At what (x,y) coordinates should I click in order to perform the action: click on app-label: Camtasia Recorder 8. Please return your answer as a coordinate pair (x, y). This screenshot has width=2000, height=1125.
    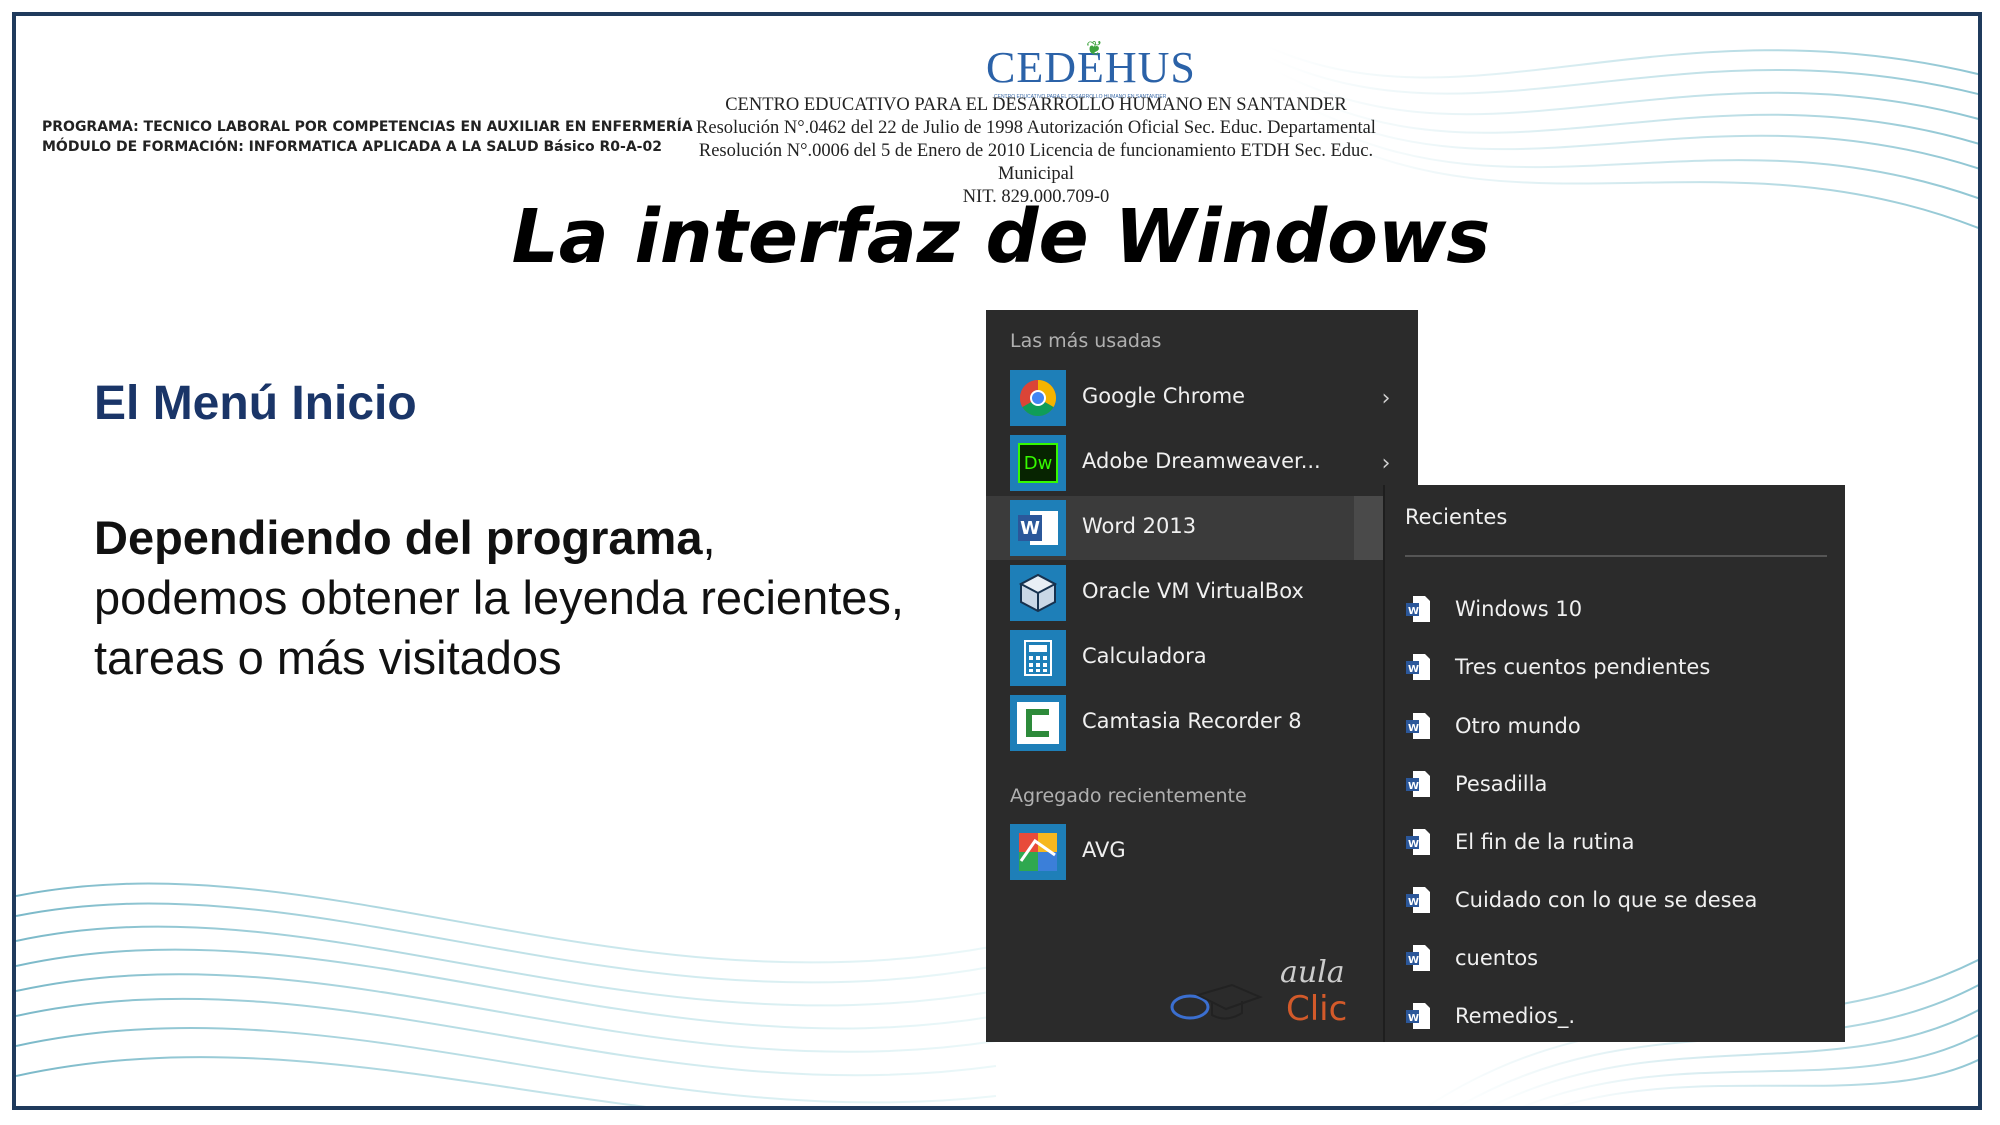
    Looking at the image, I should click on (1192, 721).